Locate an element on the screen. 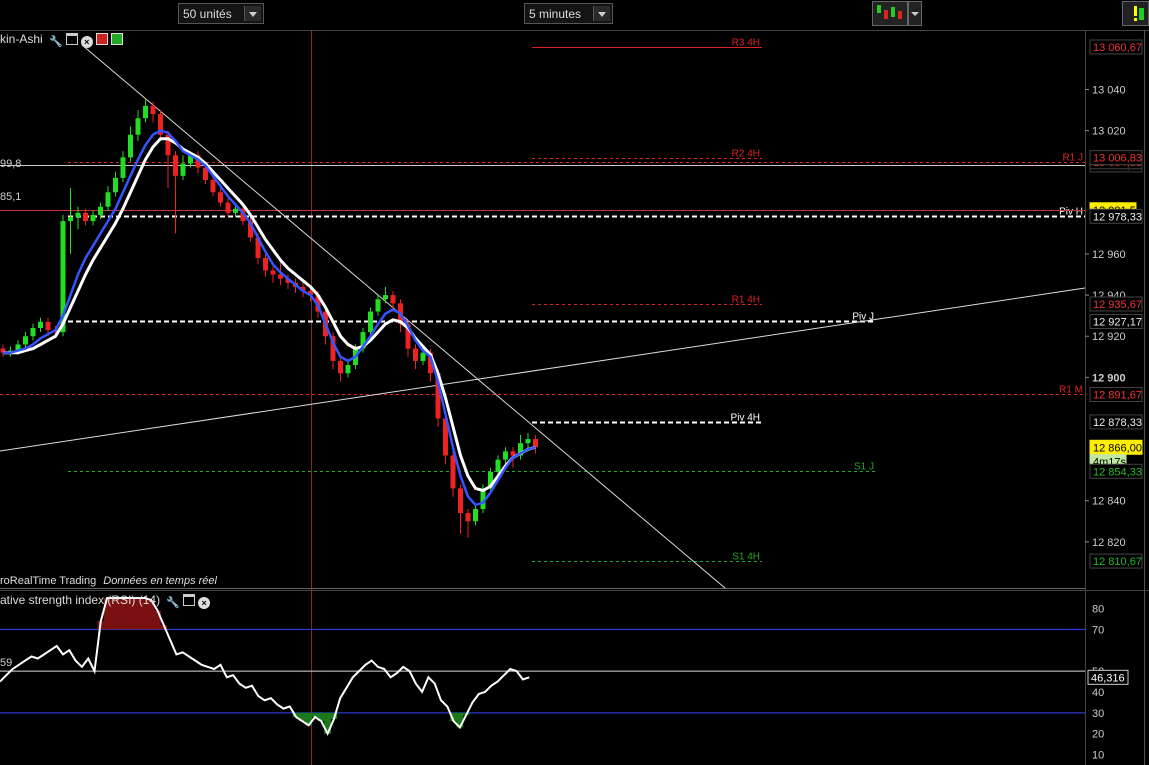 This screenshot has height=765, width=1149. y-tick-label: 12 960 is located at coordinates (1109, 255).